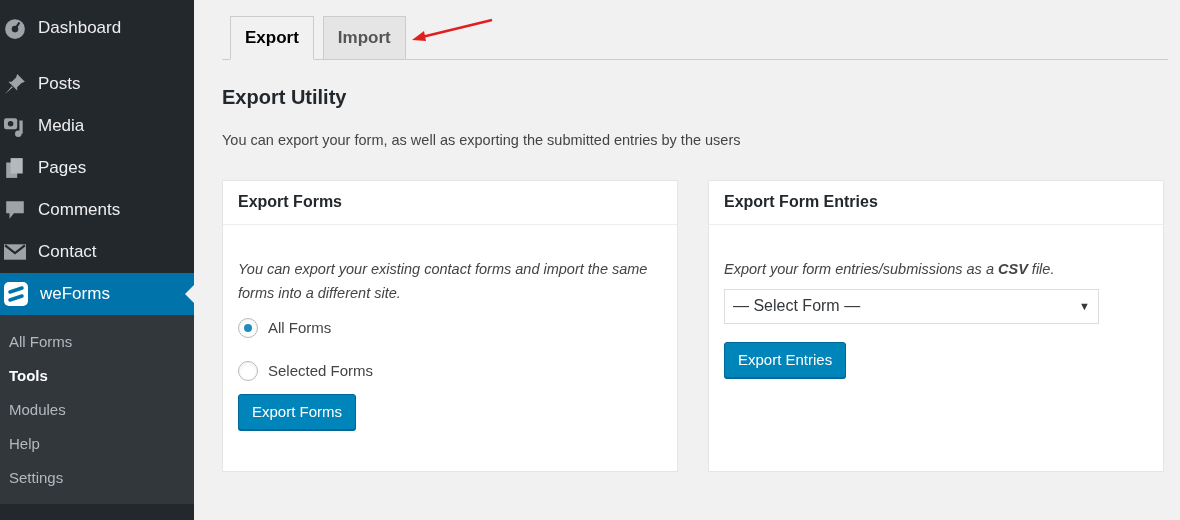 This screenshot has width=1180, height=520. I want to click on pages-icon, so click(15, 168).